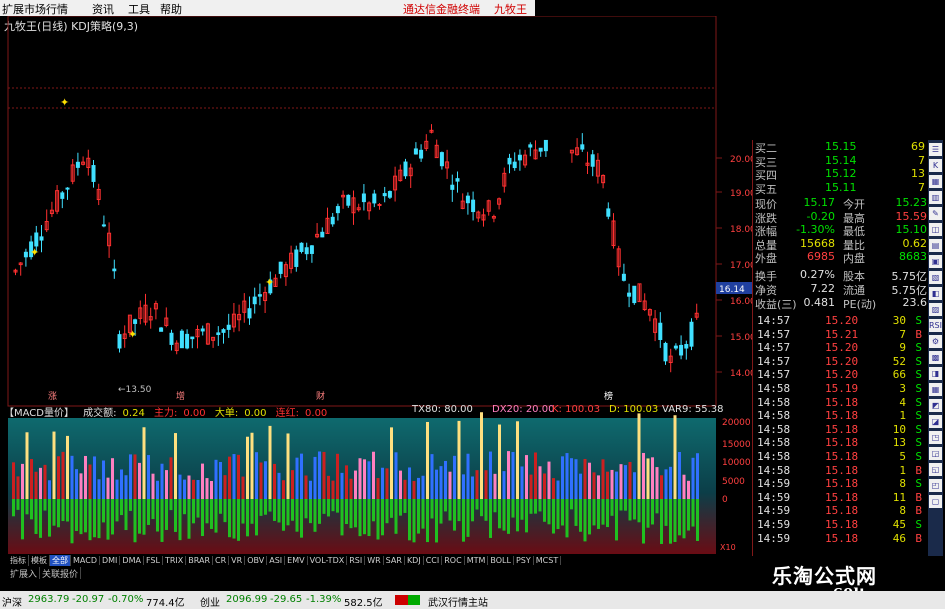 This screenshot has height=609, width=945. What do you see at coordinates (935, 485) in the screenshot?
I see `side-tool-icon: ◰` at bounding box center [935, 485].